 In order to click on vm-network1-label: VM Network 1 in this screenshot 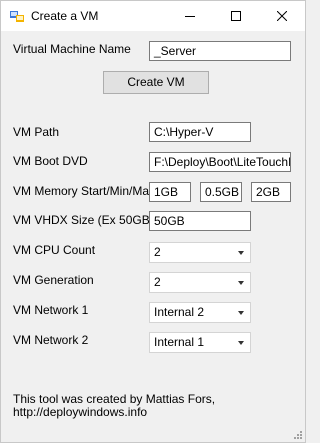, I will do `click(51, 310)`.